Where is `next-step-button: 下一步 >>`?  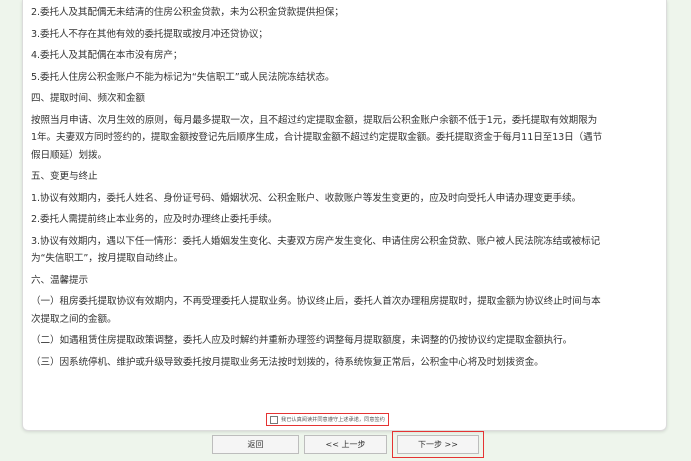 next-step-button: 下一步 >> is located at coordinates (438, 444).